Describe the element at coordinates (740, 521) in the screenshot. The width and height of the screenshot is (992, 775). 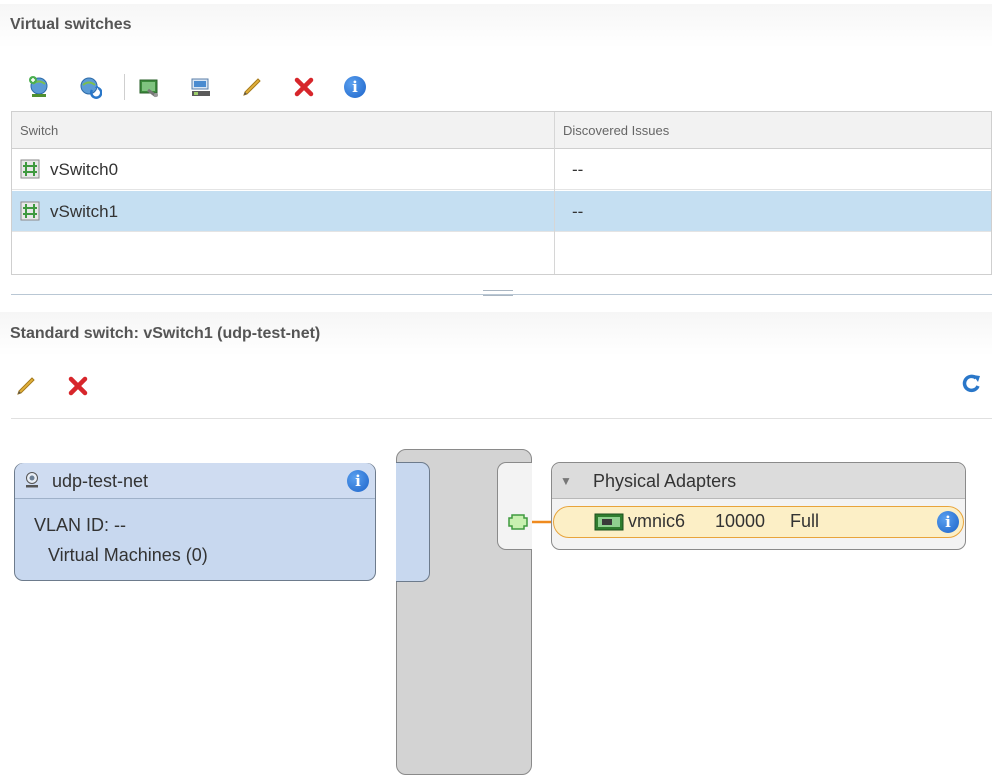
I see `adapter-speed: 10000` at that location.